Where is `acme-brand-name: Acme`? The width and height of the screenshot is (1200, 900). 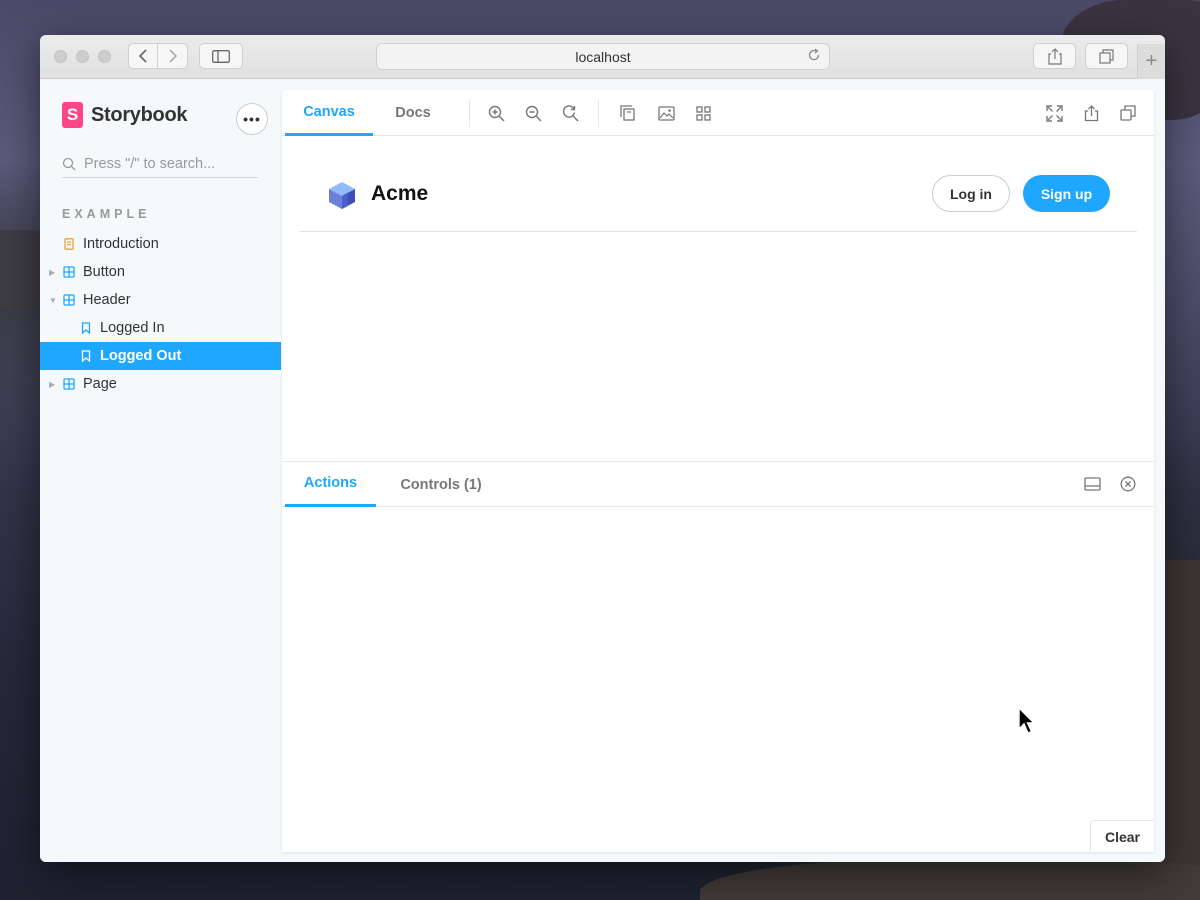 acme-brand-name: Acme is located at coordinates (400, 193).